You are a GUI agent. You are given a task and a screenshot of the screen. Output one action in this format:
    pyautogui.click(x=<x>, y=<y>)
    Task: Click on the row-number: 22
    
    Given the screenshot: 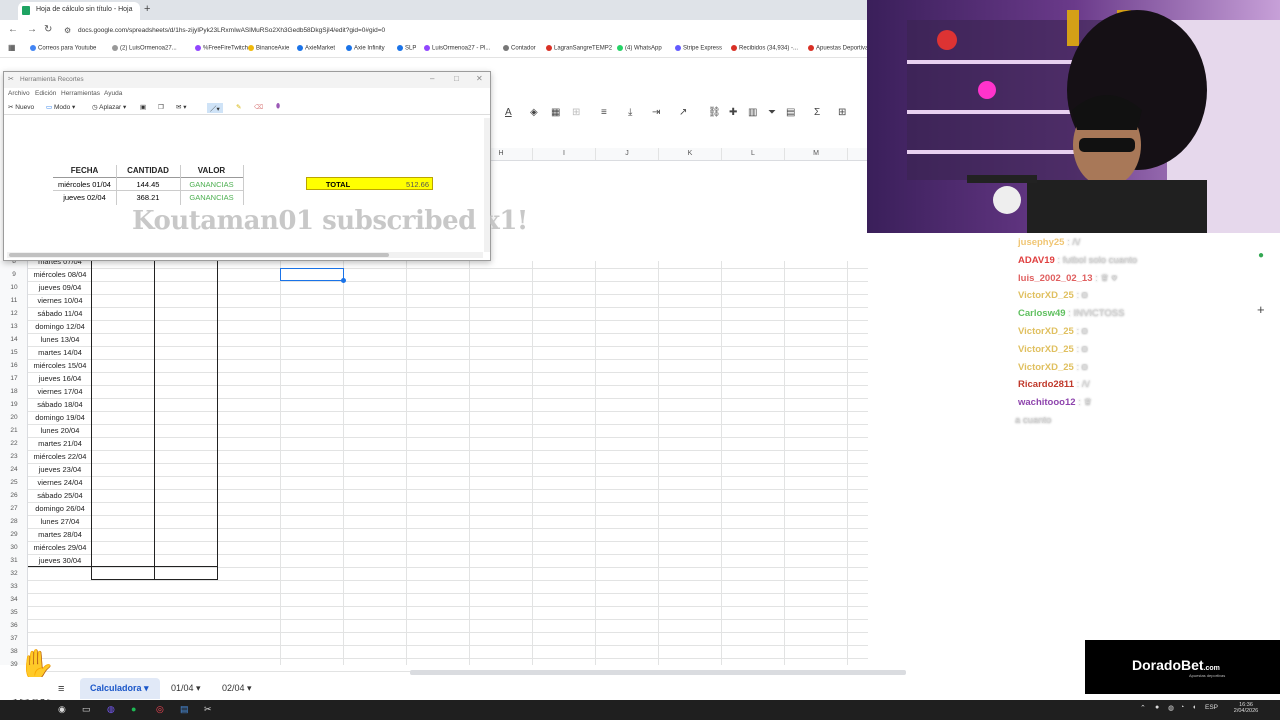 What is the action you would take?
    pyautogui.click(x=14, y=443)
    